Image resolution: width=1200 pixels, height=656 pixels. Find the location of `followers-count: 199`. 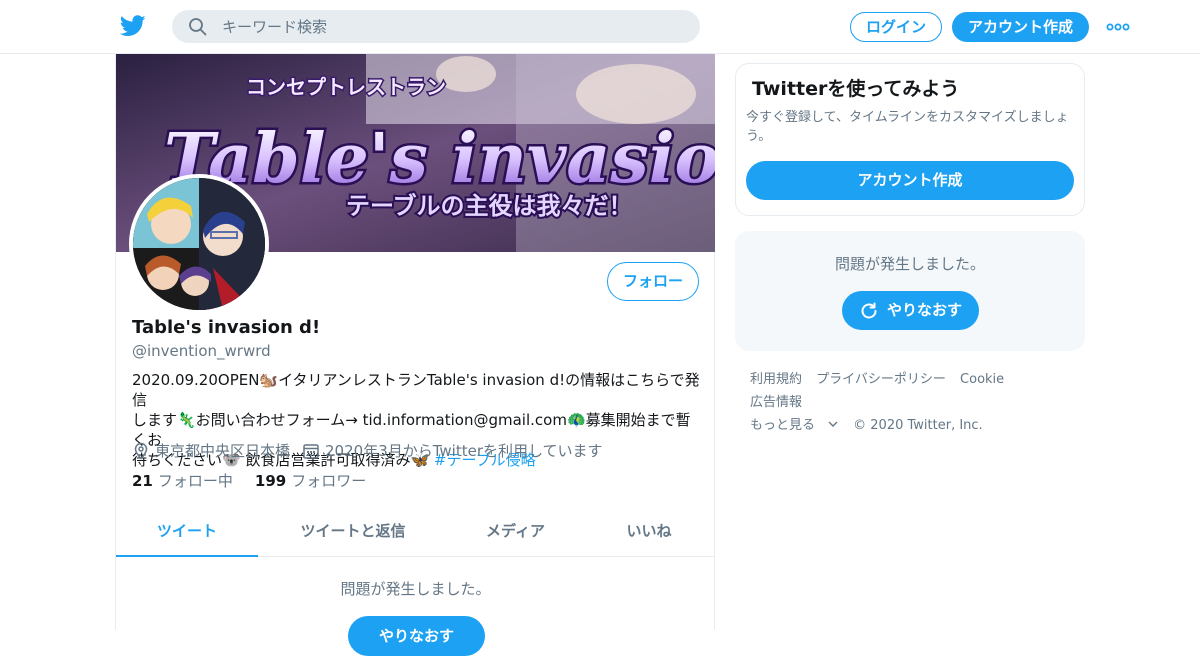

followers-count: 199 is located at coordinates (270, 481).